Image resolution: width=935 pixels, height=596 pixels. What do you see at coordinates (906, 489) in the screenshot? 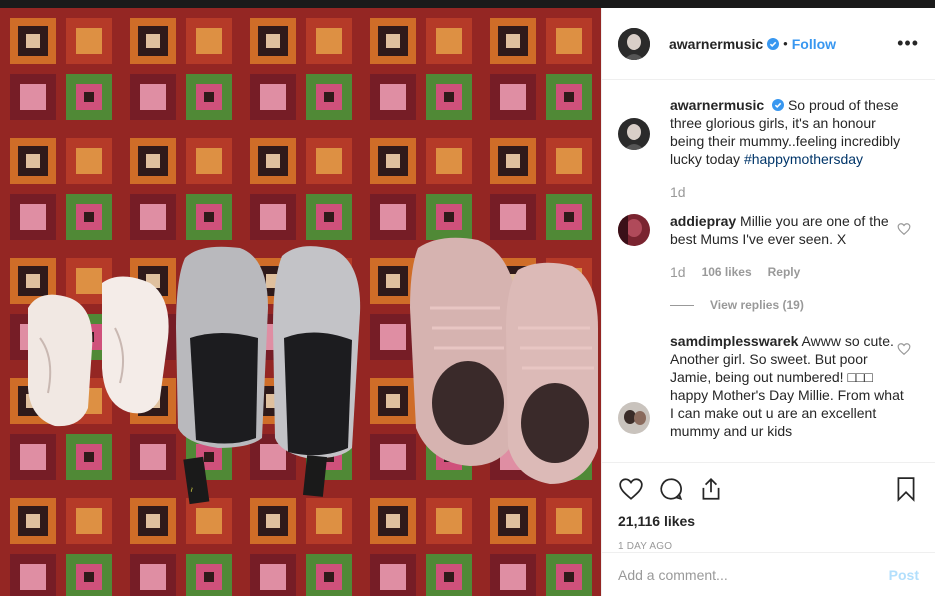
I see `bookmark-icon` at bounding box center [906, 489].